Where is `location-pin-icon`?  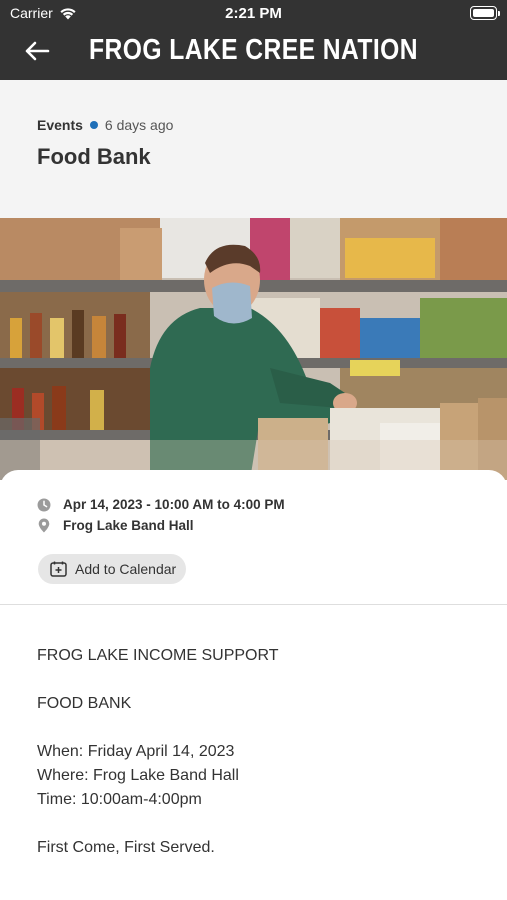 location-pin-icon is located at coordinates (44, 525).